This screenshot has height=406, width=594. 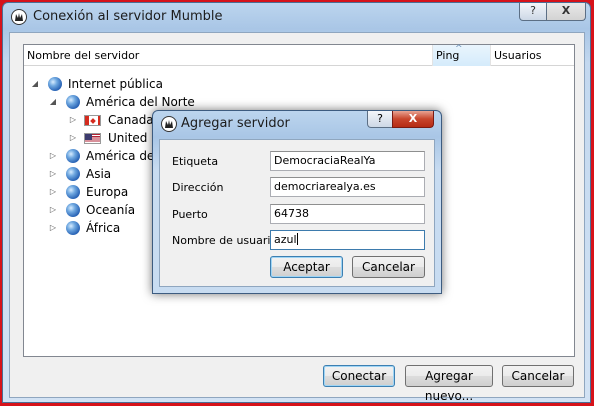 What do you see at coordinates (235, 123) in the screenshot?
I see `dialog-title: Agregar servidor` at bounding box center [235, 123].